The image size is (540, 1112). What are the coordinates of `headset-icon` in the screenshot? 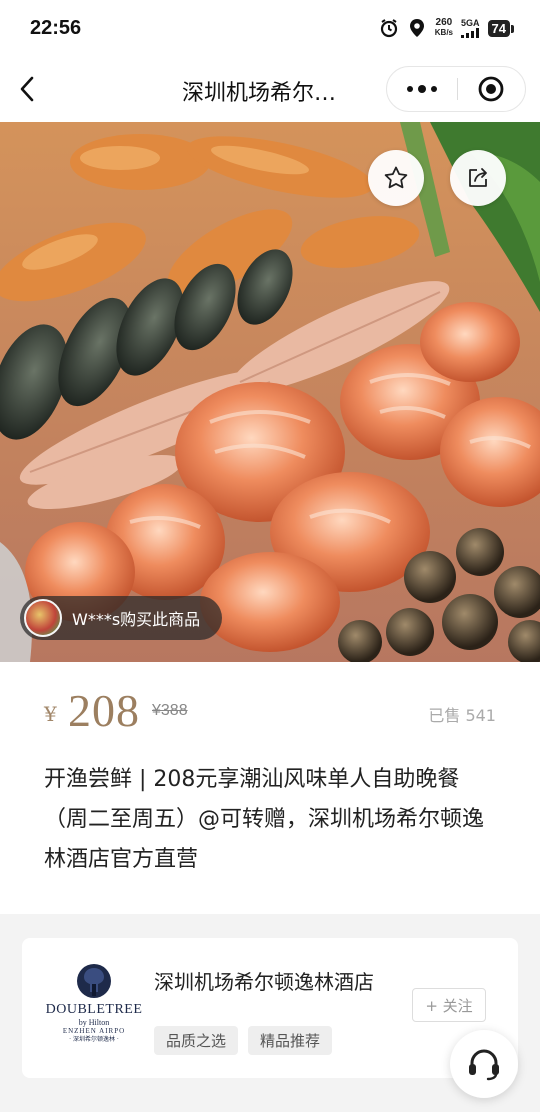 It's located at (484, 1065).